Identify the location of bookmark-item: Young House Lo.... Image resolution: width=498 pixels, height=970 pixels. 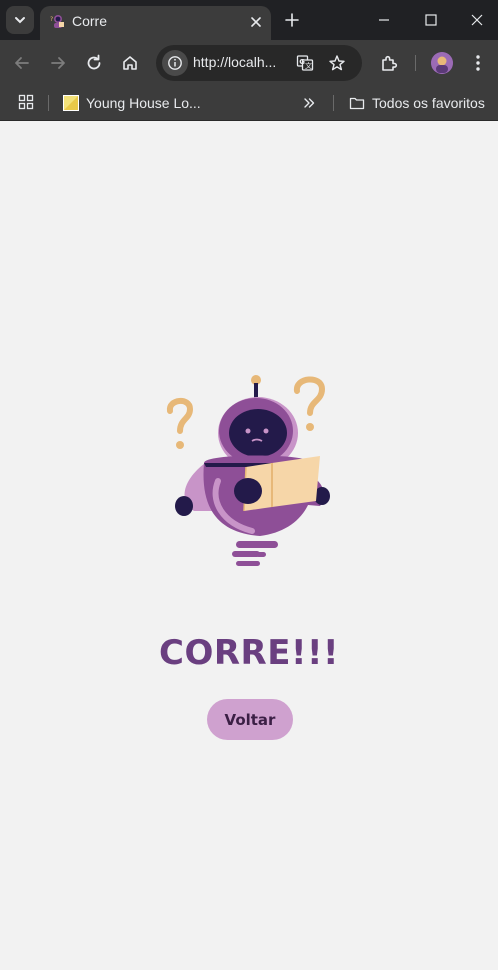
(132, 103).